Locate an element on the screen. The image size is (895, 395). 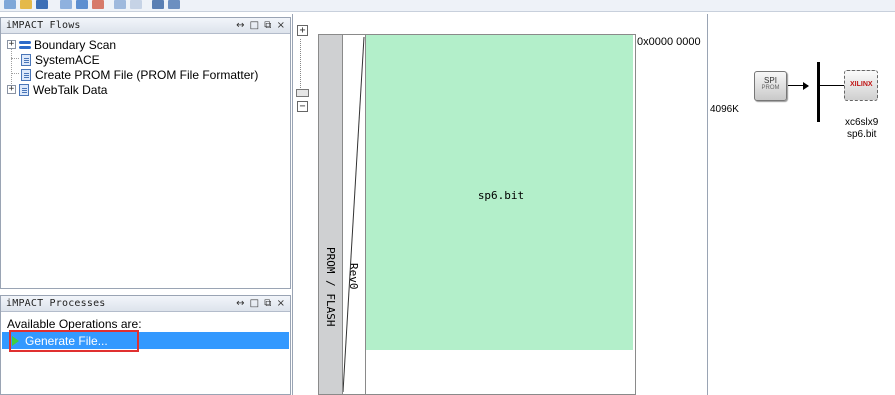
start-address-label: 0x0000 0000 is located at coordinates (669, 42).